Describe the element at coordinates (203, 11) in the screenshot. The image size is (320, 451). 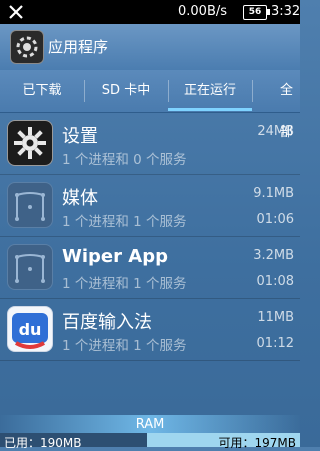
I see `network-speed: 0.00B/s` at that location.